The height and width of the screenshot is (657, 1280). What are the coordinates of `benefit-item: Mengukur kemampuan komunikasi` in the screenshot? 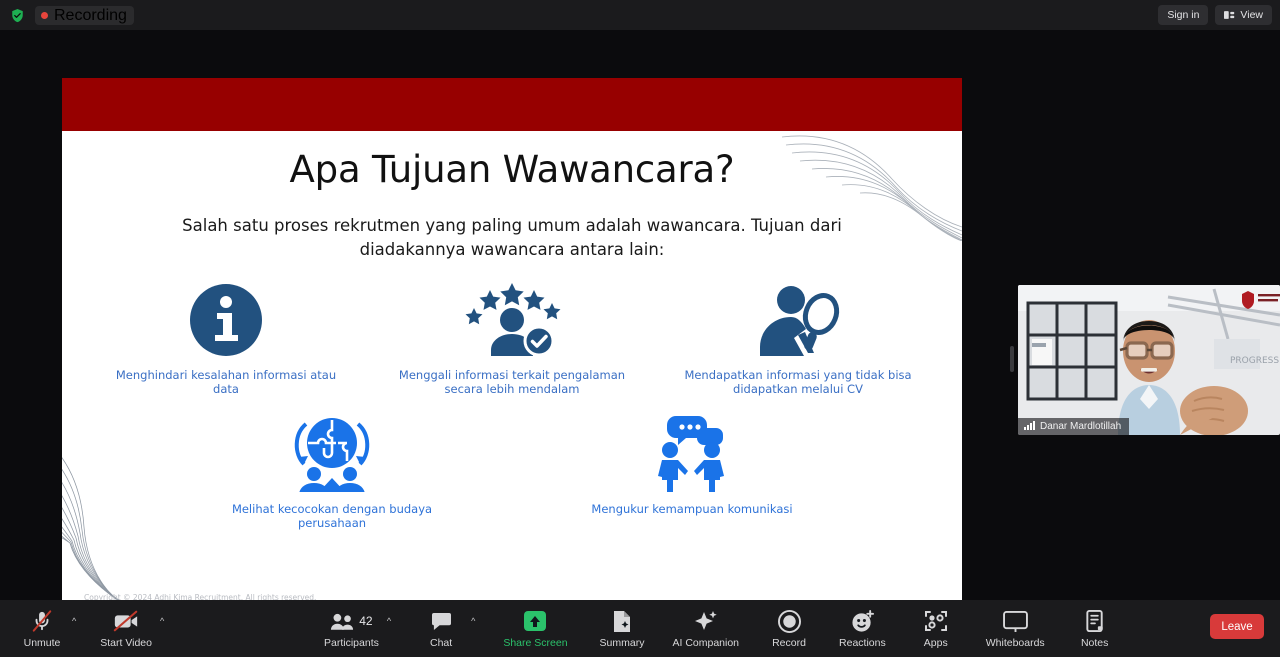 It's located at (692, 469).